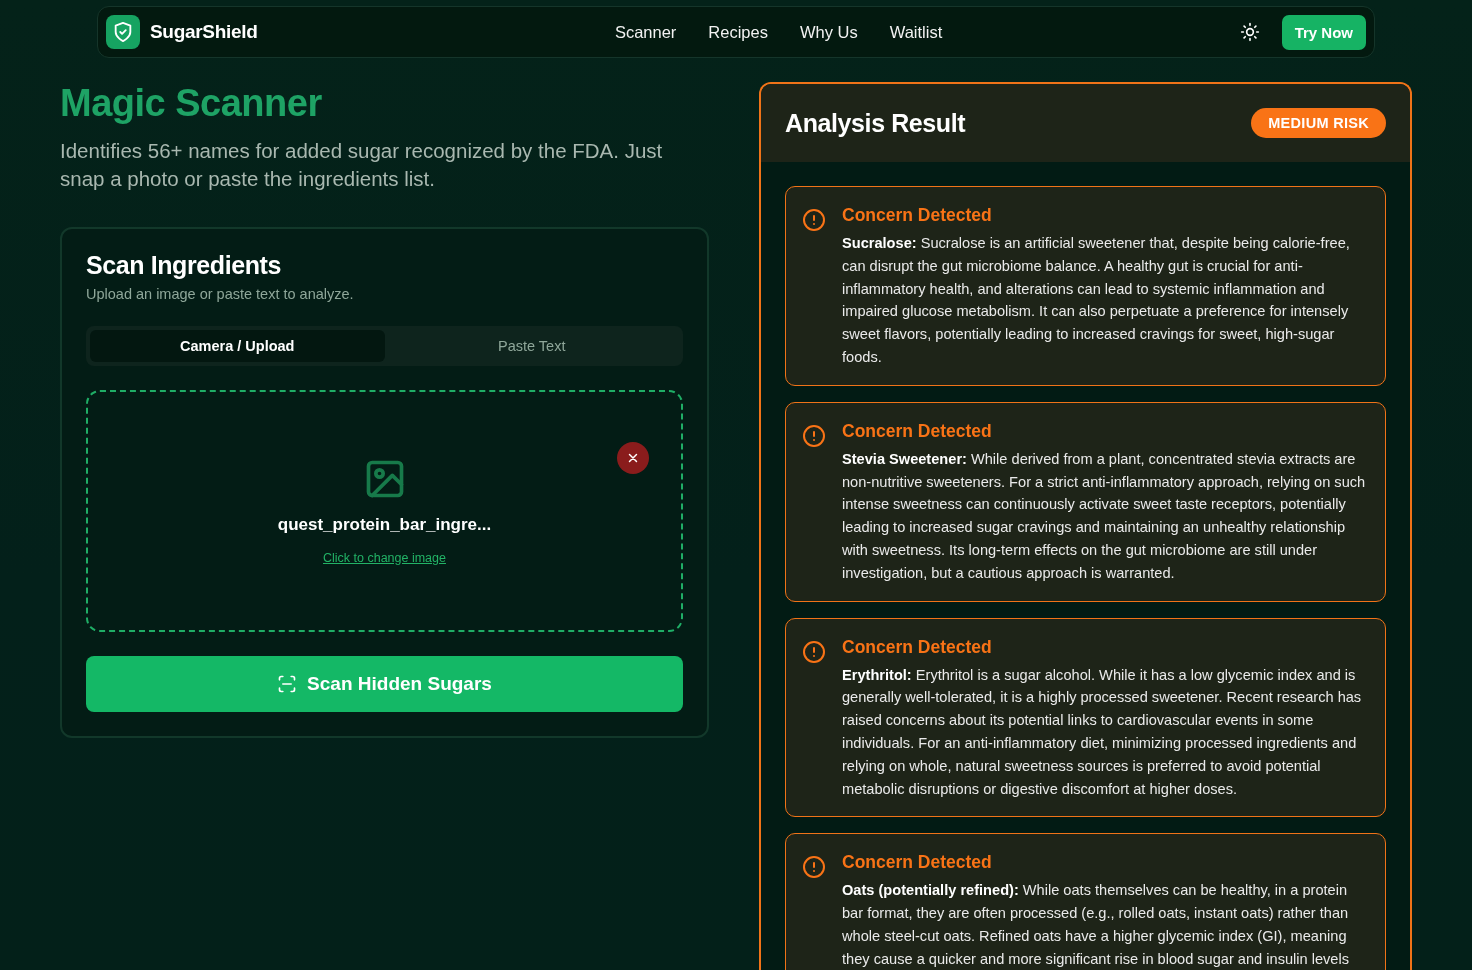 The width and height of the screenshot is (1472, 970). I want to click on change-image-link: Click to change image, so click(384, 558).